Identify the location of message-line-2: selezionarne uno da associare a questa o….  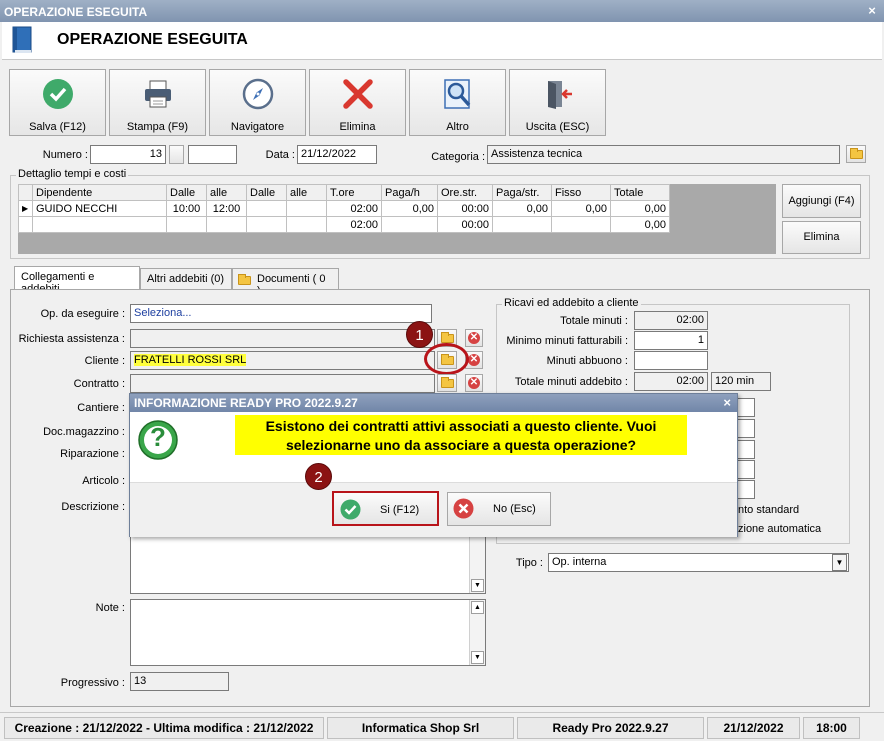
(461, 445).